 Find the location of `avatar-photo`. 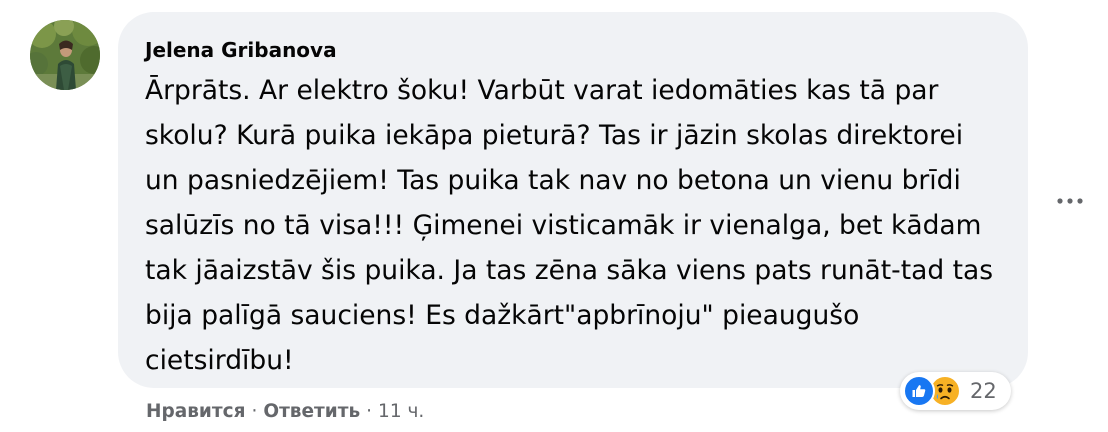

avatar-photo is located at coordinates (65, 55).